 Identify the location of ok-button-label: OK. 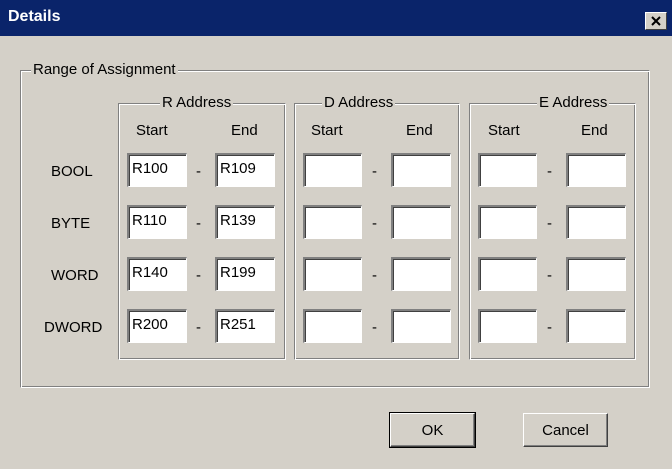
(432, 430).